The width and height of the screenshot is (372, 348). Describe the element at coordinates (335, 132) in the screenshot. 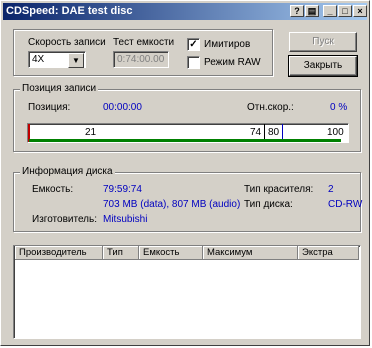

I see `scale-label-end: 100` at that location.